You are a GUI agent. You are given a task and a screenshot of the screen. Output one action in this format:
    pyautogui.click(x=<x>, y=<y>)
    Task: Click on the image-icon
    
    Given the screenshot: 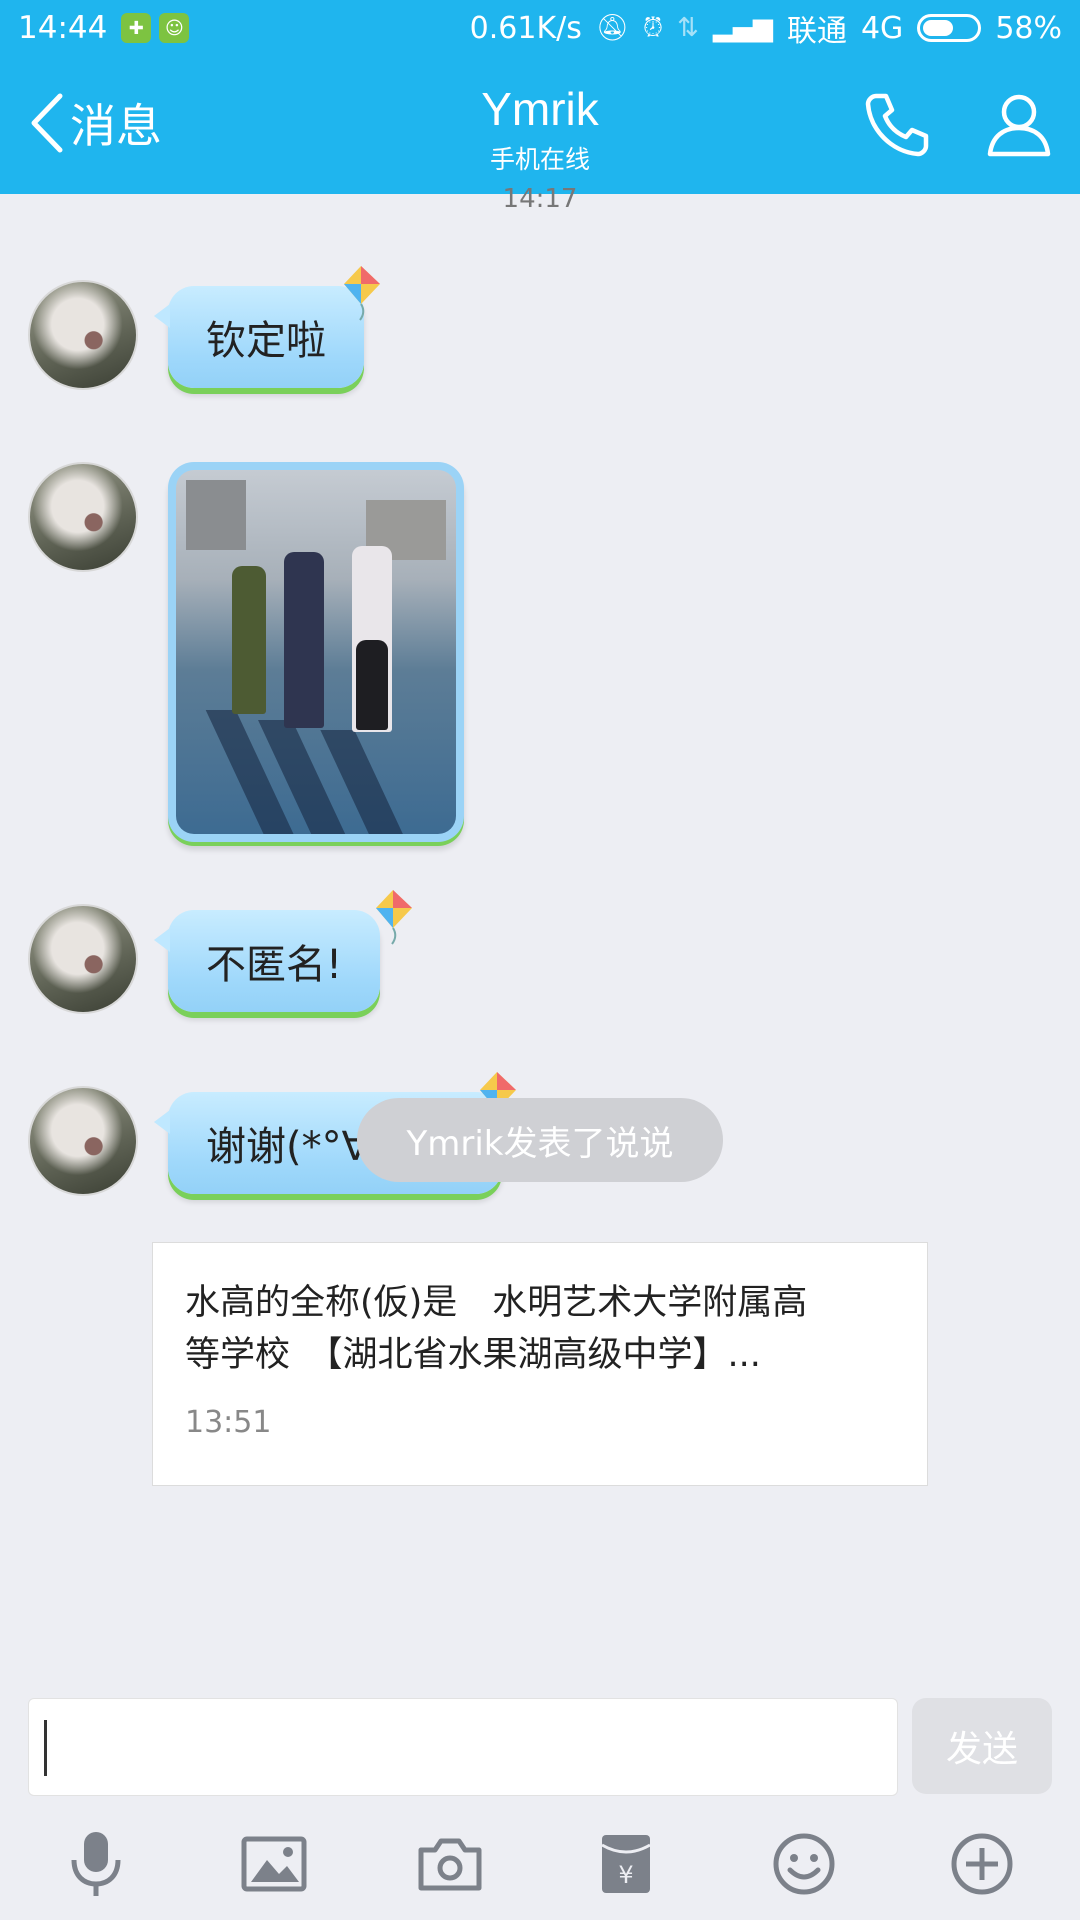 What is the action you would take?
    pyautogui.click(x=274, y=1864)
    